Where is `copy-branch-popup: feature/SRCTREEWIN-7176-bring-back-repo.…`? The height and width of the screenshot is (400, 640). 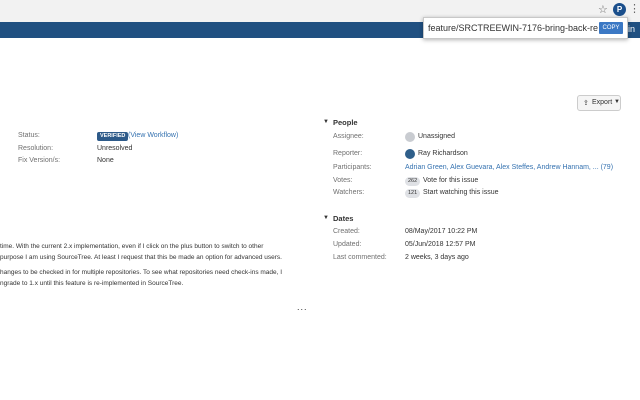
copy-branch-popup: feature/SRCTREEWIN-7176-bring-back-repo.… is located at coordinates (525, 28).